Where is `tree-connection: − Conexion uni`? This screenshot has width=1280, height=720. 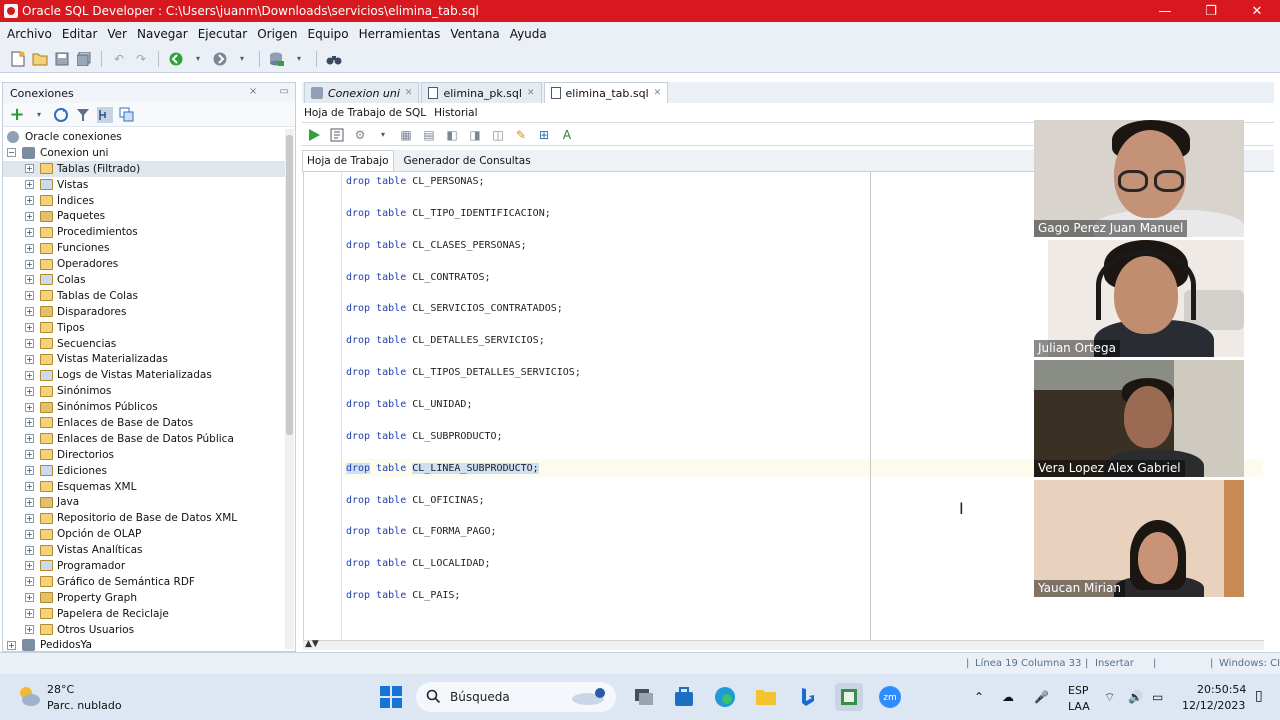 tree-connection: − Conexion uni is located at coordinates (144, 153).